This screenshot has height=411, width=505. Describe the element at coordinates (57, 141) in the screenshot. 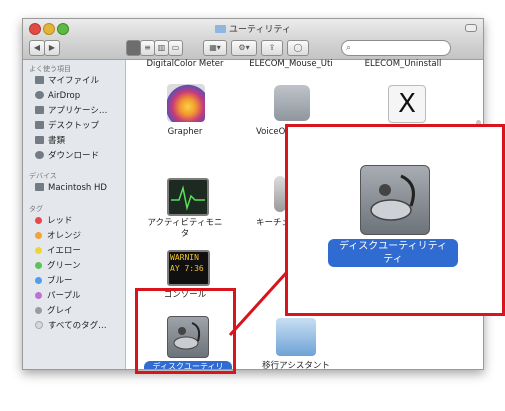

I see `sidebar-item-label: 書類` at that location.